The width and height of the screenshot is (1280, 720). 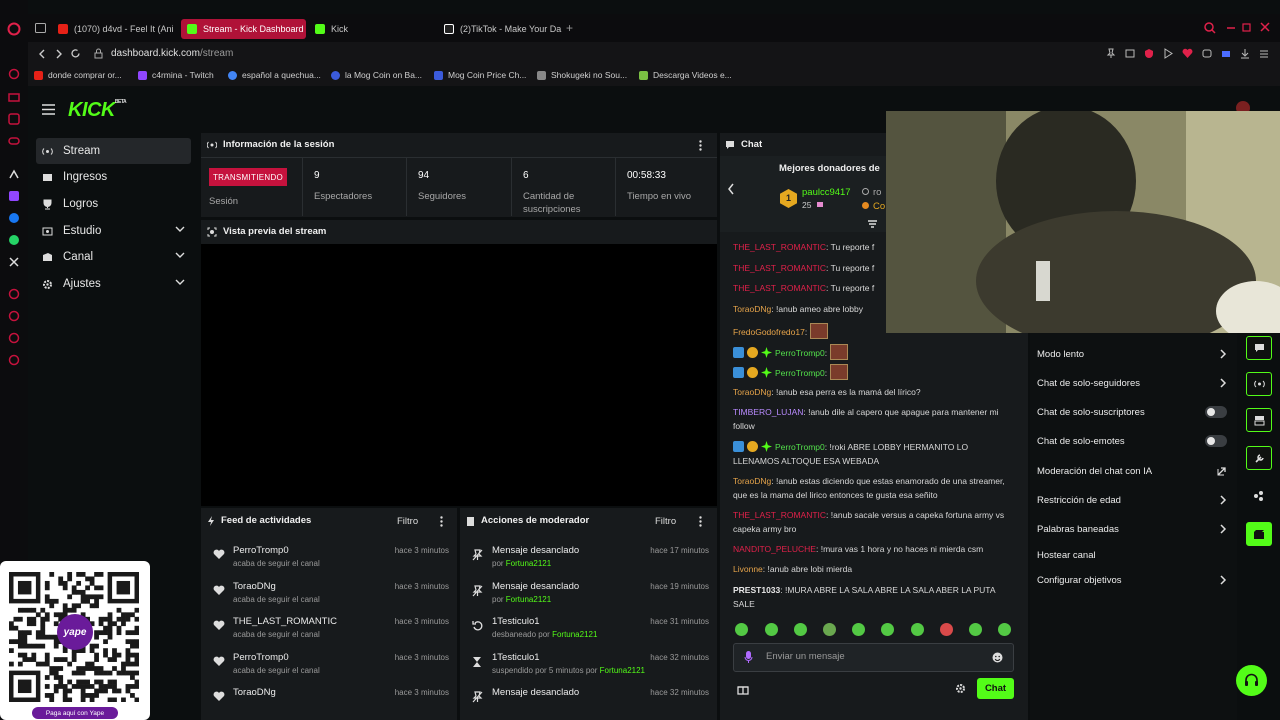 What do you see at coordinates (172, 53) in the screenshot?
I see `url-field: dashboard.kick.com/stream` at bounding box center [172, 53].